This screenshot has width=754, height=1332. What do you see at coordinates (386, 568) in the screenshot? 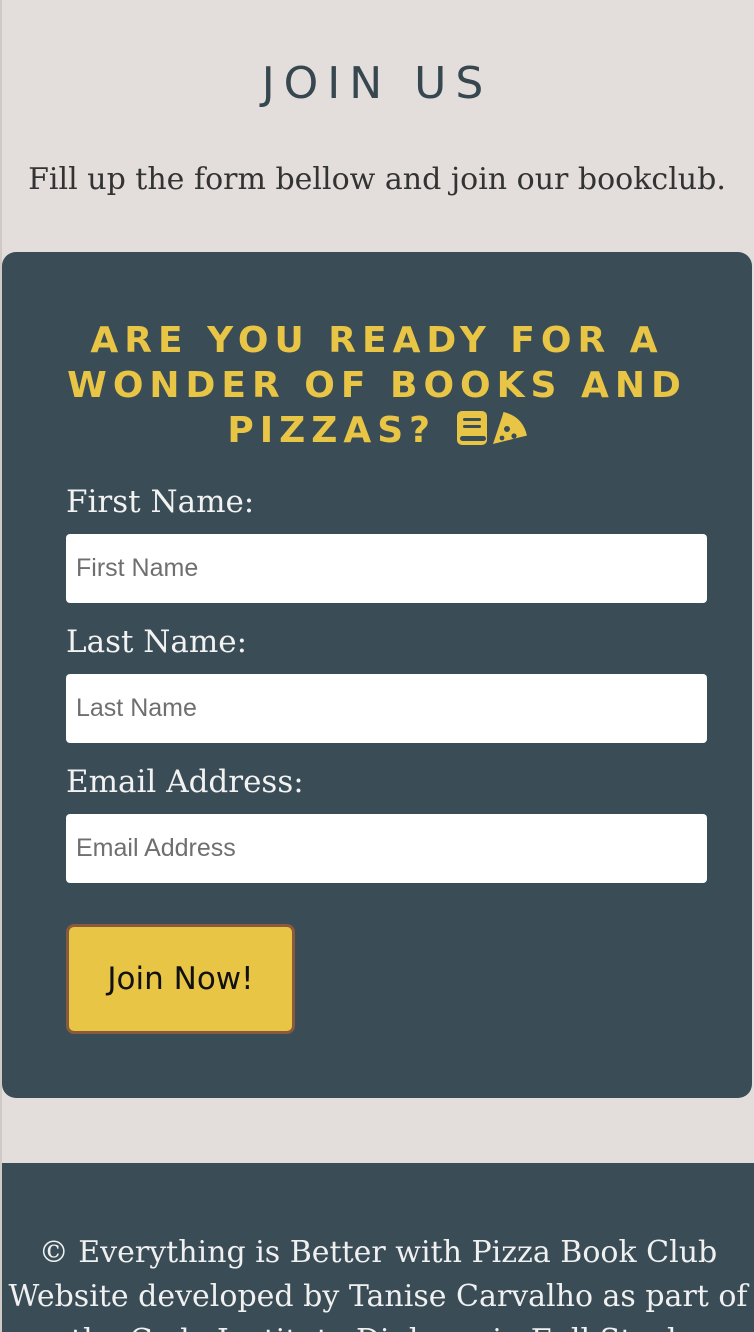
I see `first-name-input` at bounding box center [386, 568].